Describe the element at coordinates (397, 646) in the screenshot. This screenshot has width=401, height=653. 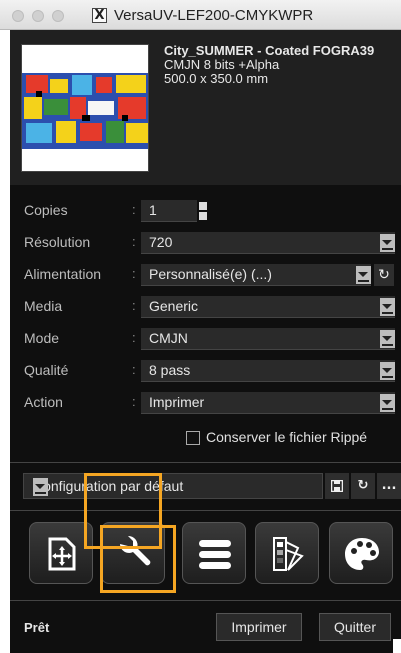
I see `resize-corner` at that location.